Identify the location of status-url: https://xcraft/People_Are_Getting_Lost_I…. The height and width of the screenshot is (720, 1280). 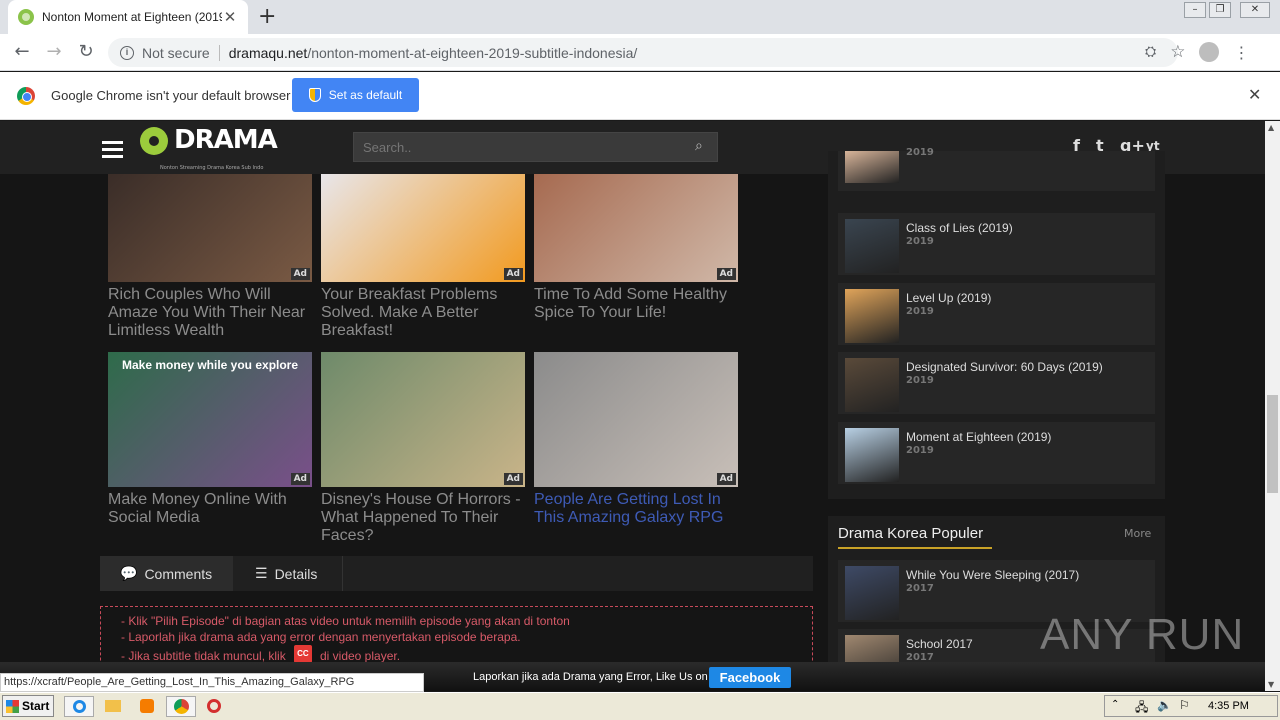
(212, 682).